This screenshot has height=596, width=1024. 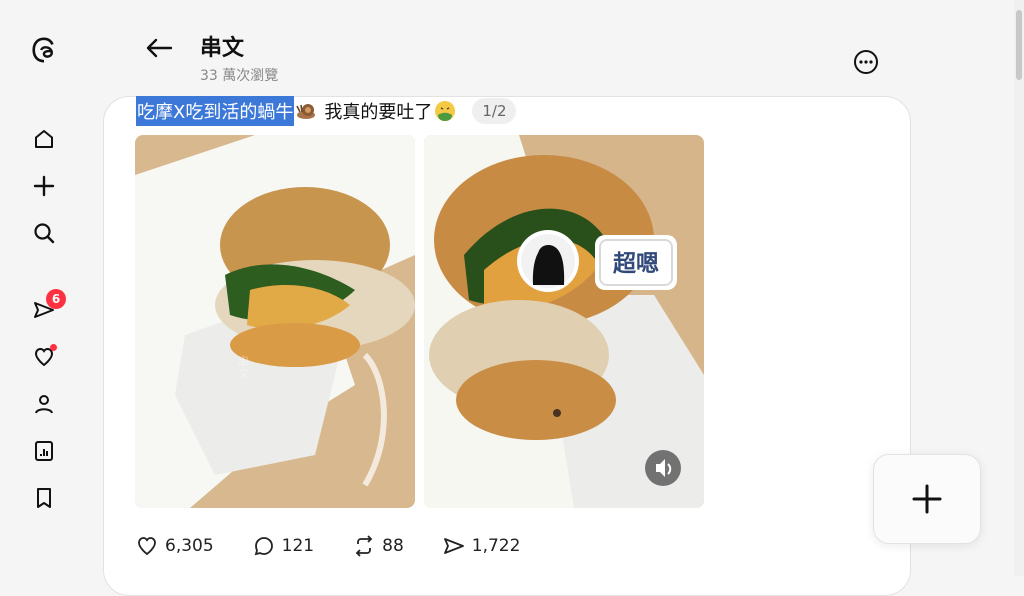 I want to click on repost-button: 88, so click(x=378, y=546).